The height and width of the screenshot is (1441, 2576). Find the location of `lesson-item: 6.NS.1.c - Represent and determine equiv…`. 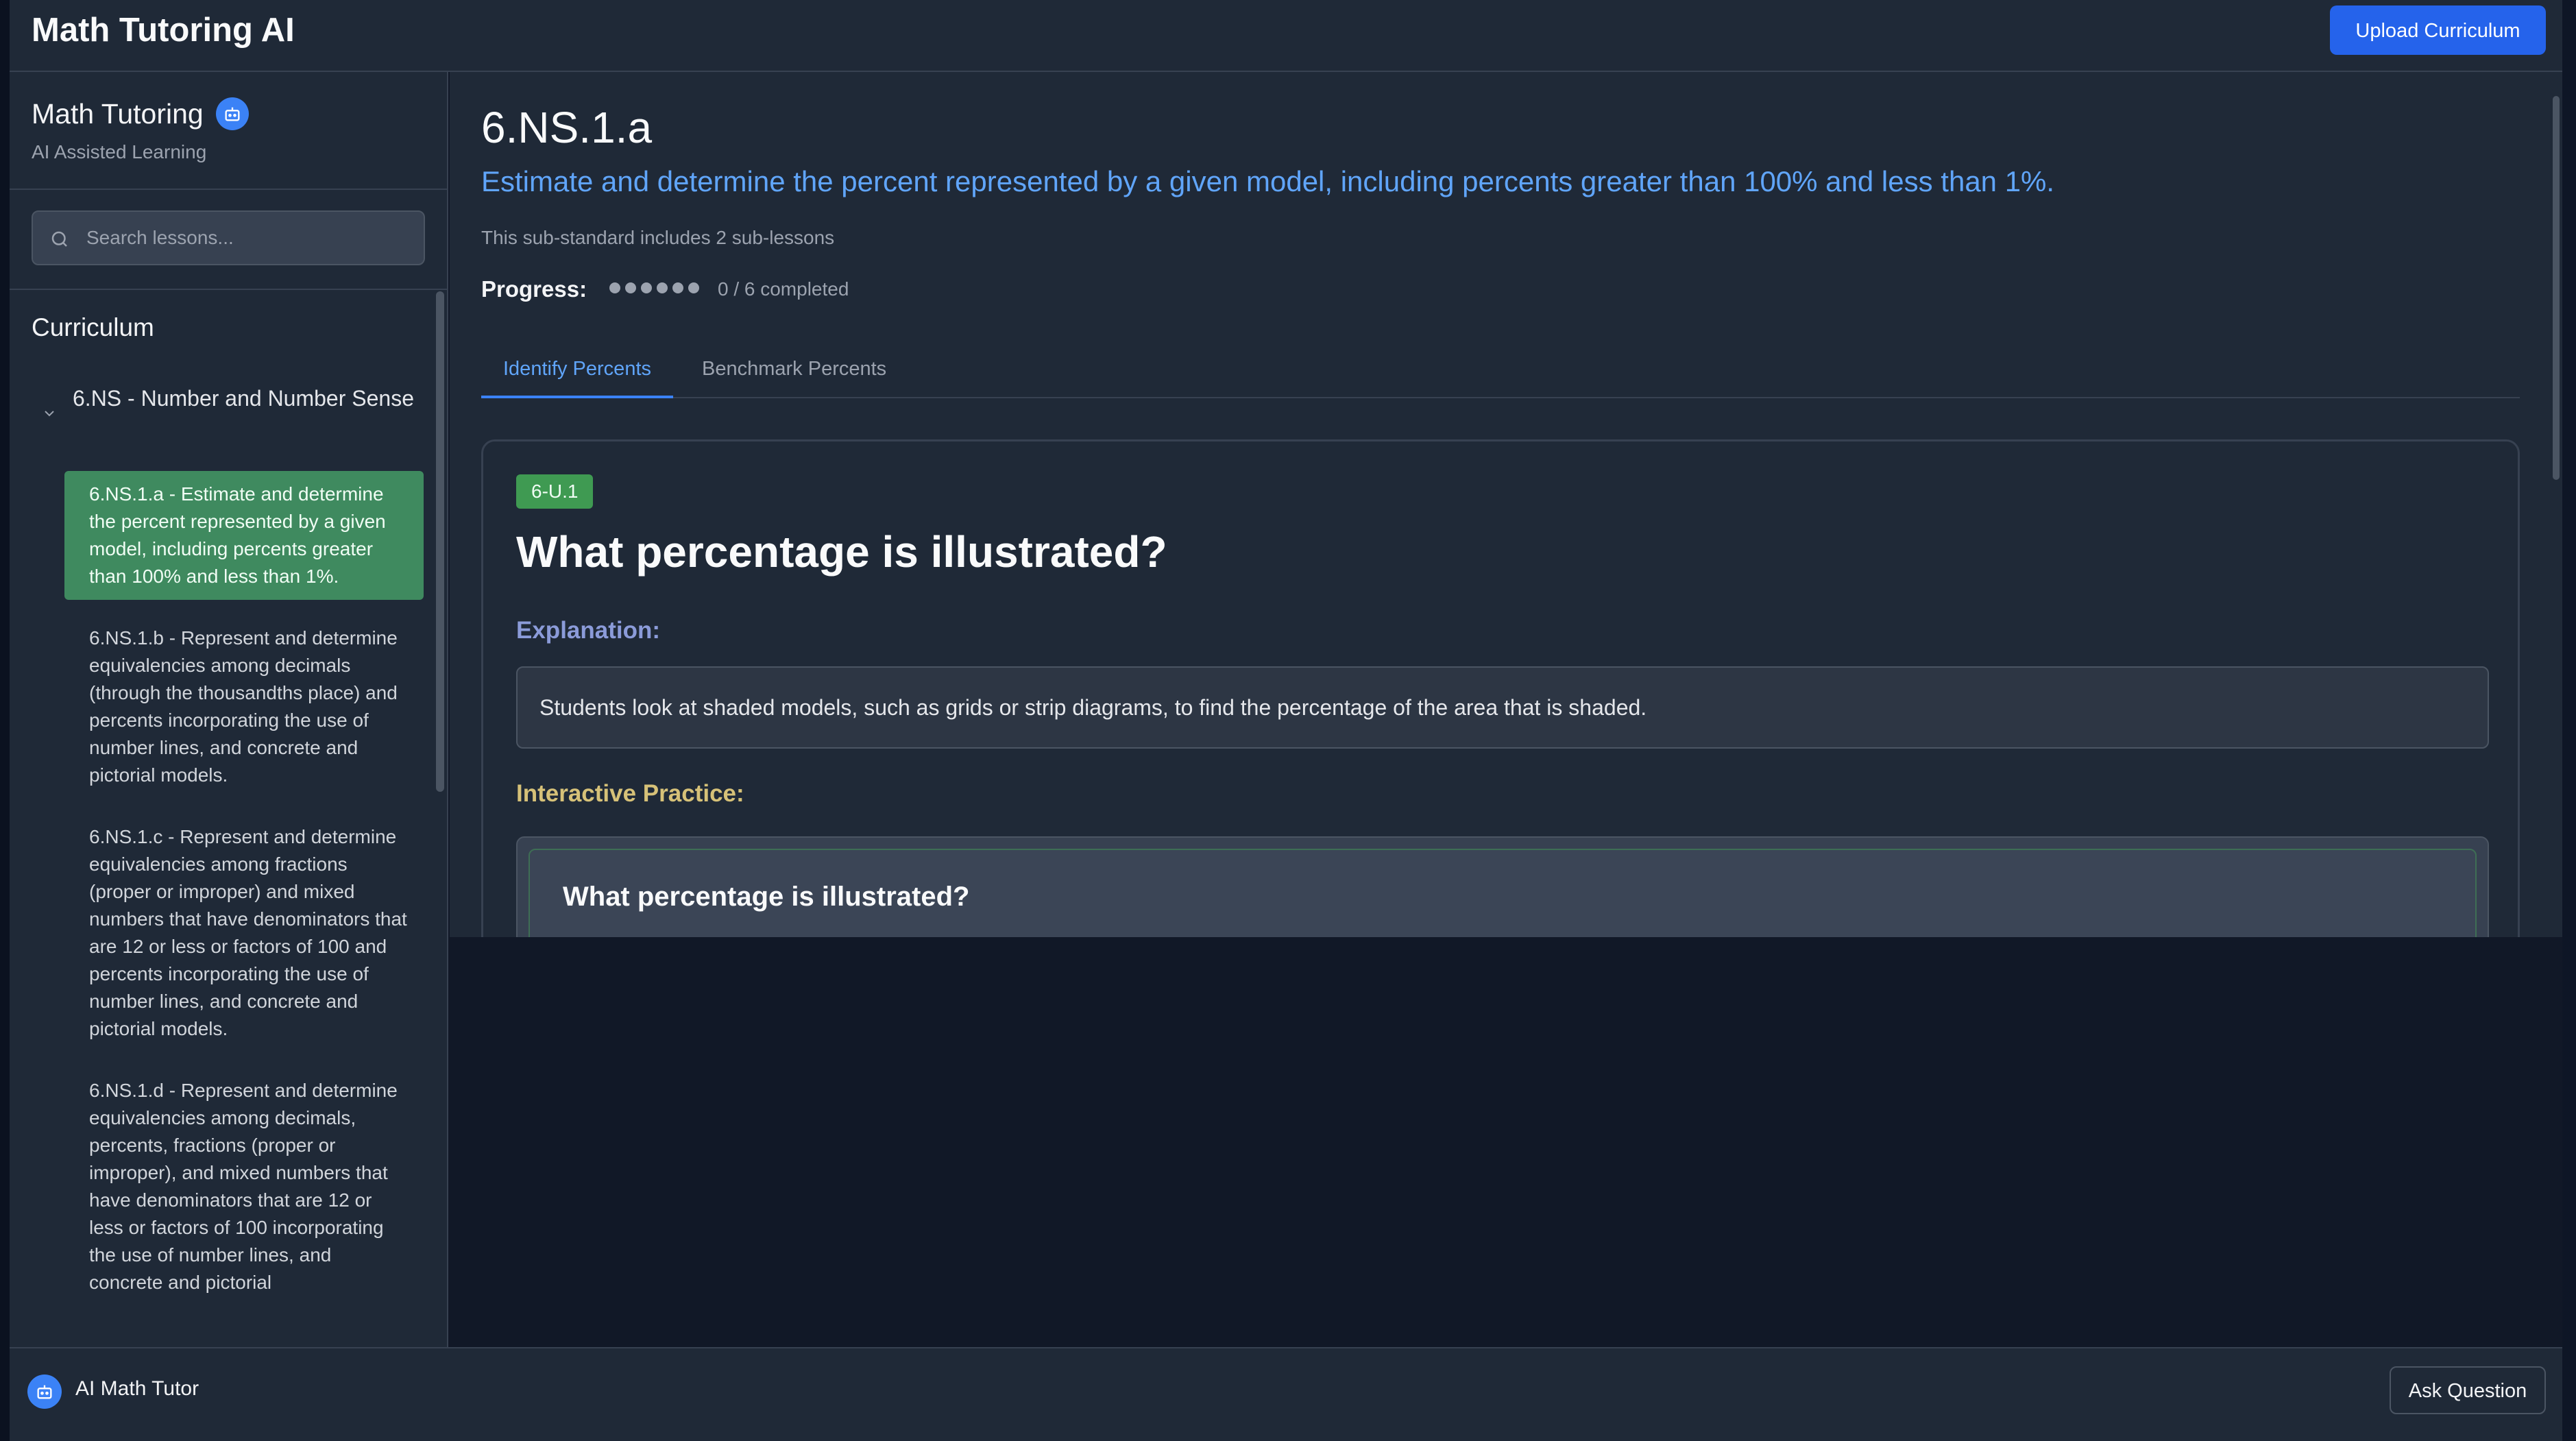

lesson-item: 6.NS.1.c - Represent and determine equiv… is located at coordinates (244, 933).